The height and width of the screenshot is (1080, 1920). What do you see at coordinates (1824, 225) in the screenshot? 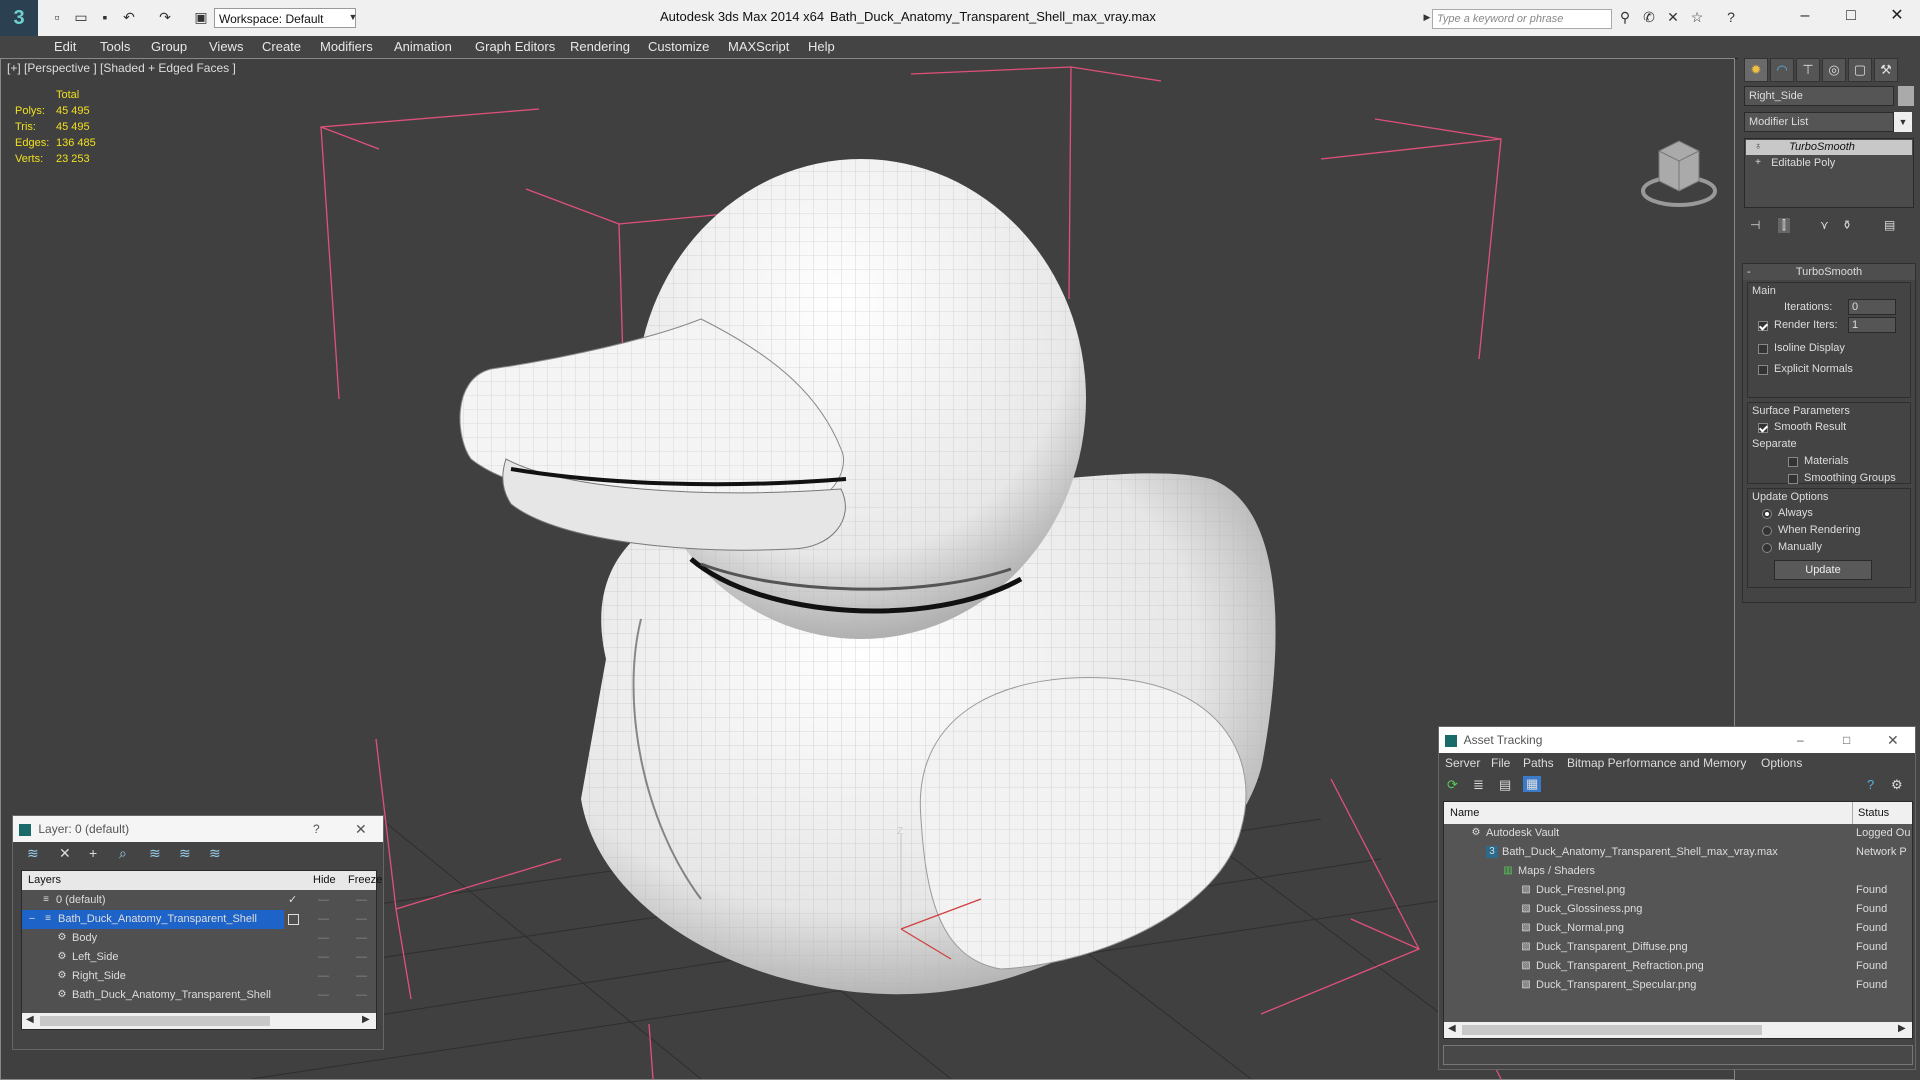
I see `make-unique-icon: ⋎` at bounding box center [1824, 225].